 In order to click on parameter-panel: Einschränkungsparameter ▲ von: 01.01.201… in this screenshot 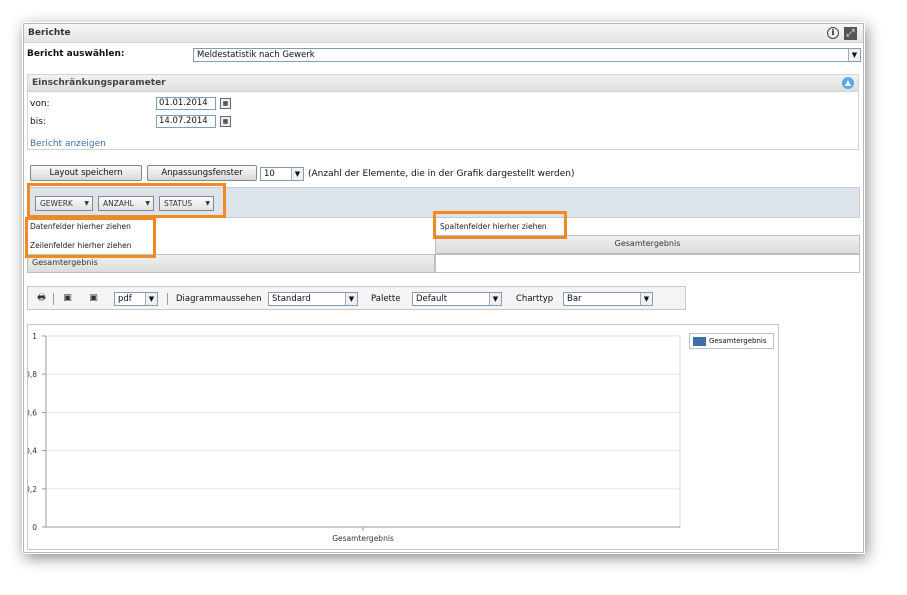, I will do `click(443, 112)`.